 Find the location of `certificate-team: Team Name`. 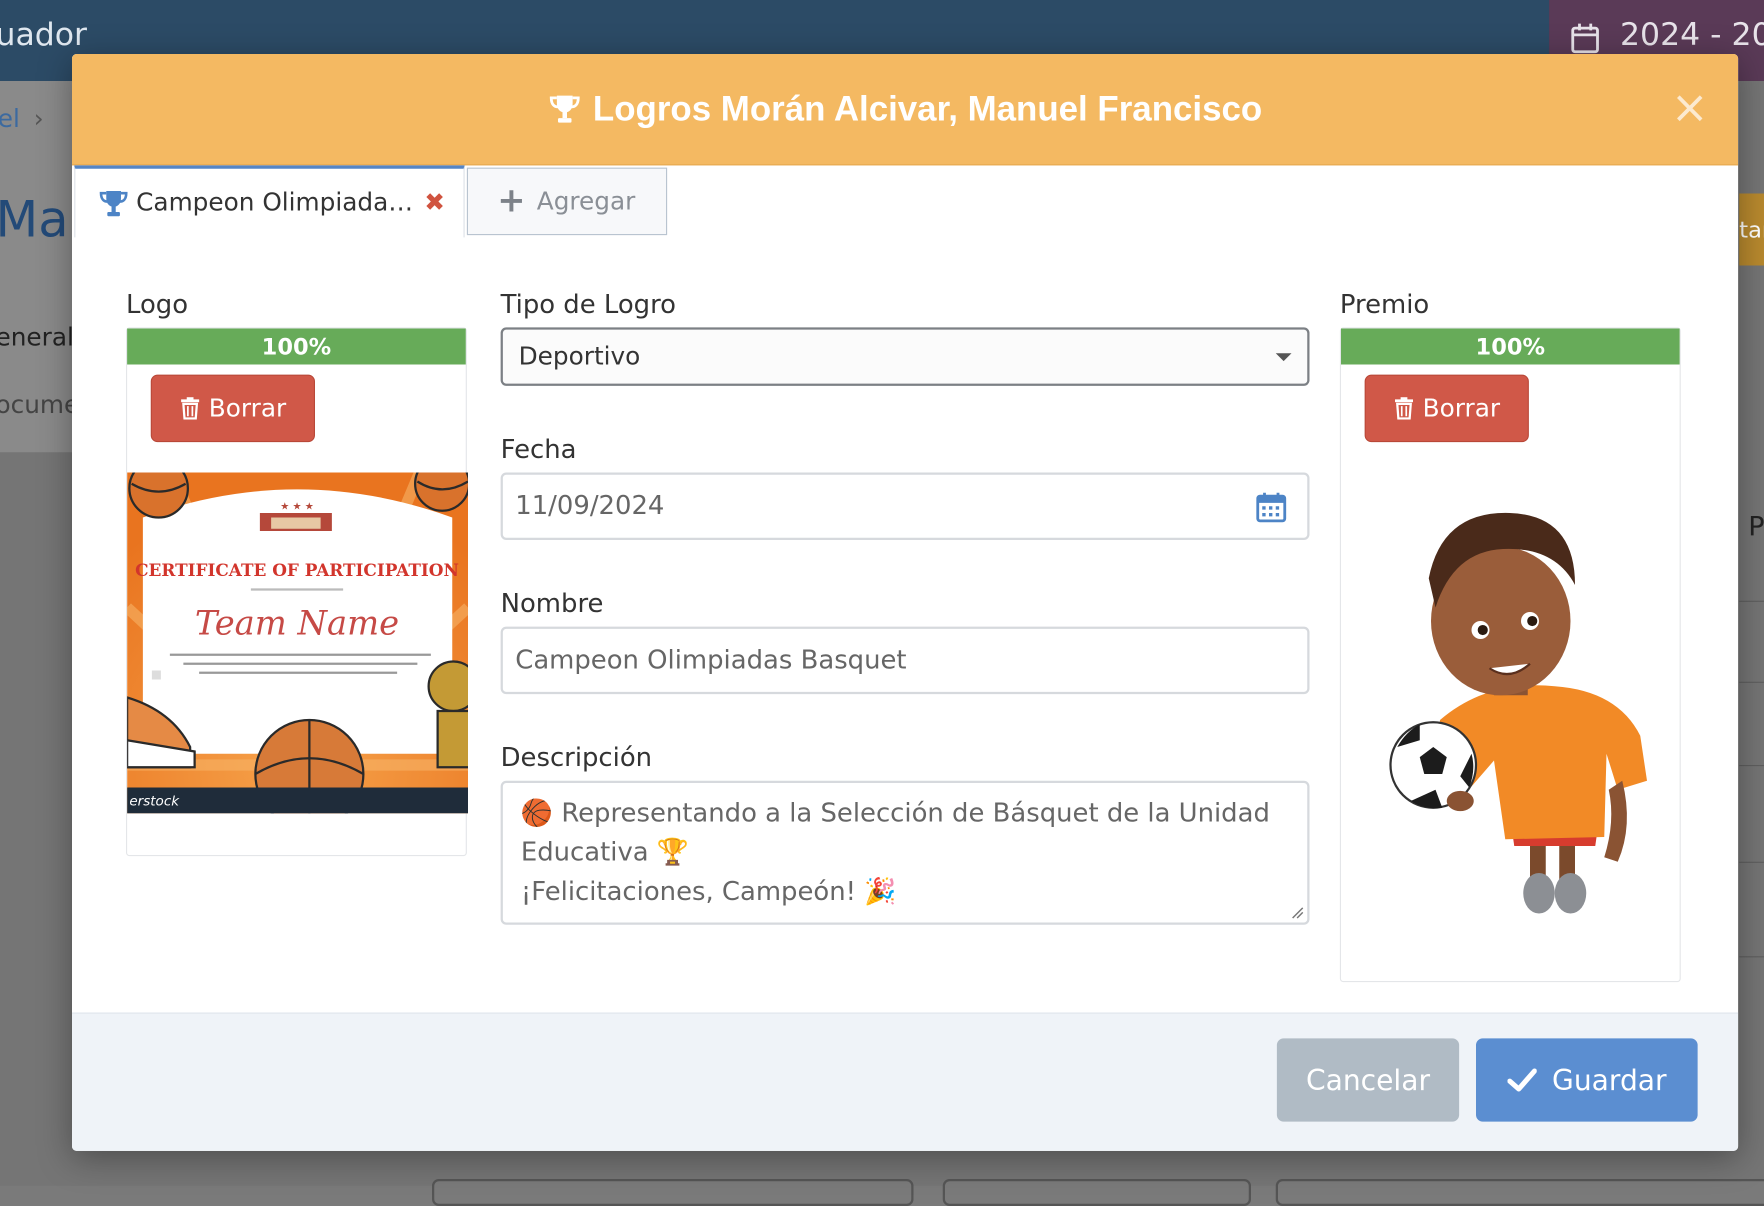

certificate-team: Team Name is located at coordinates (297, 623).